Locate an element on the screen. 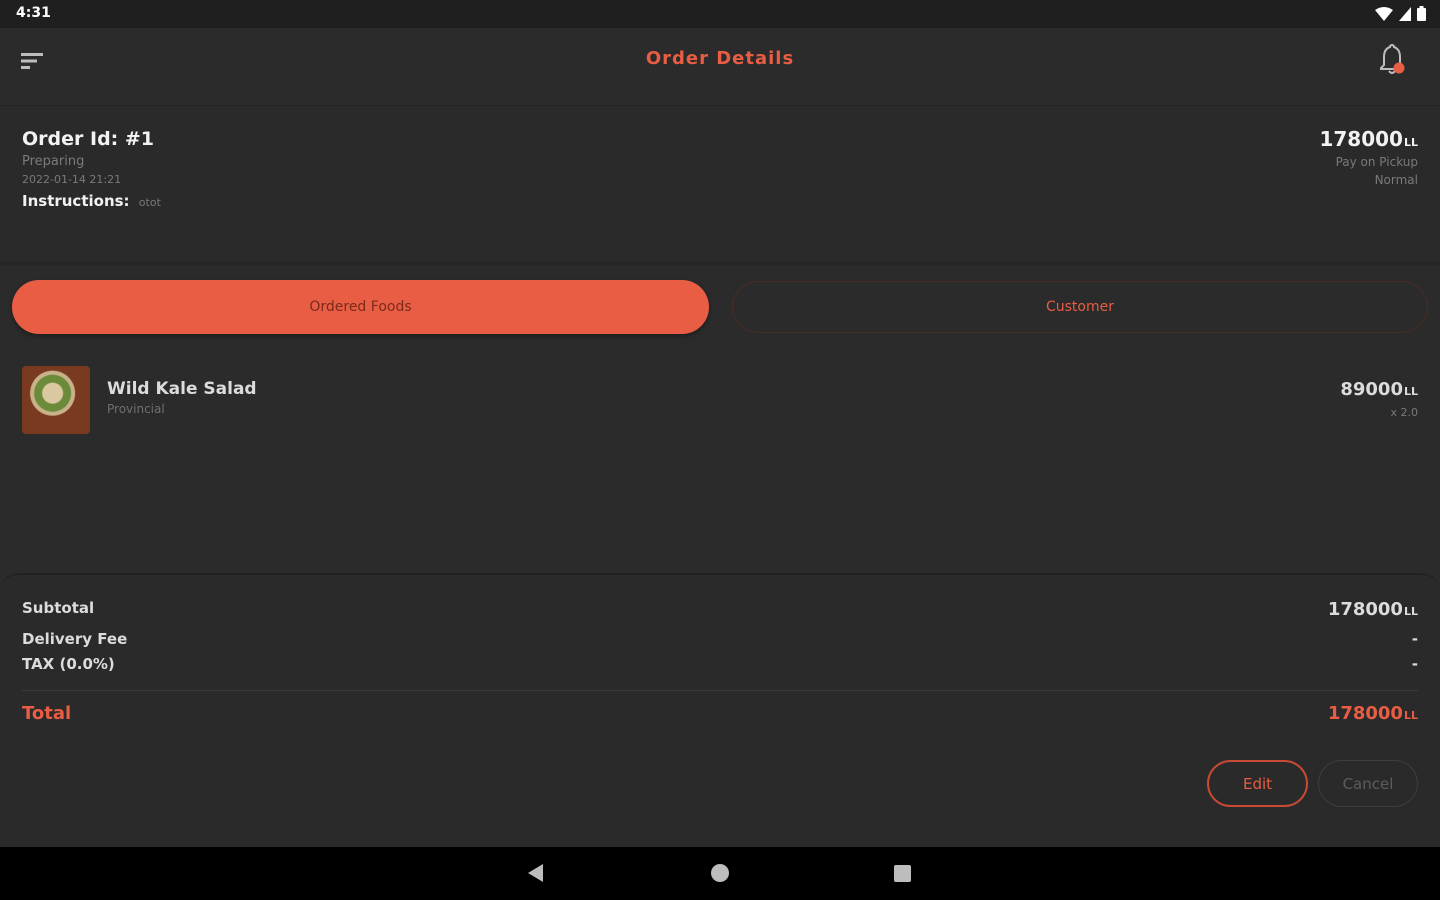 This screenshot has width=1440, height=900. delivery-fee-label: Delivery Fee is located at coordinates (75, 639).